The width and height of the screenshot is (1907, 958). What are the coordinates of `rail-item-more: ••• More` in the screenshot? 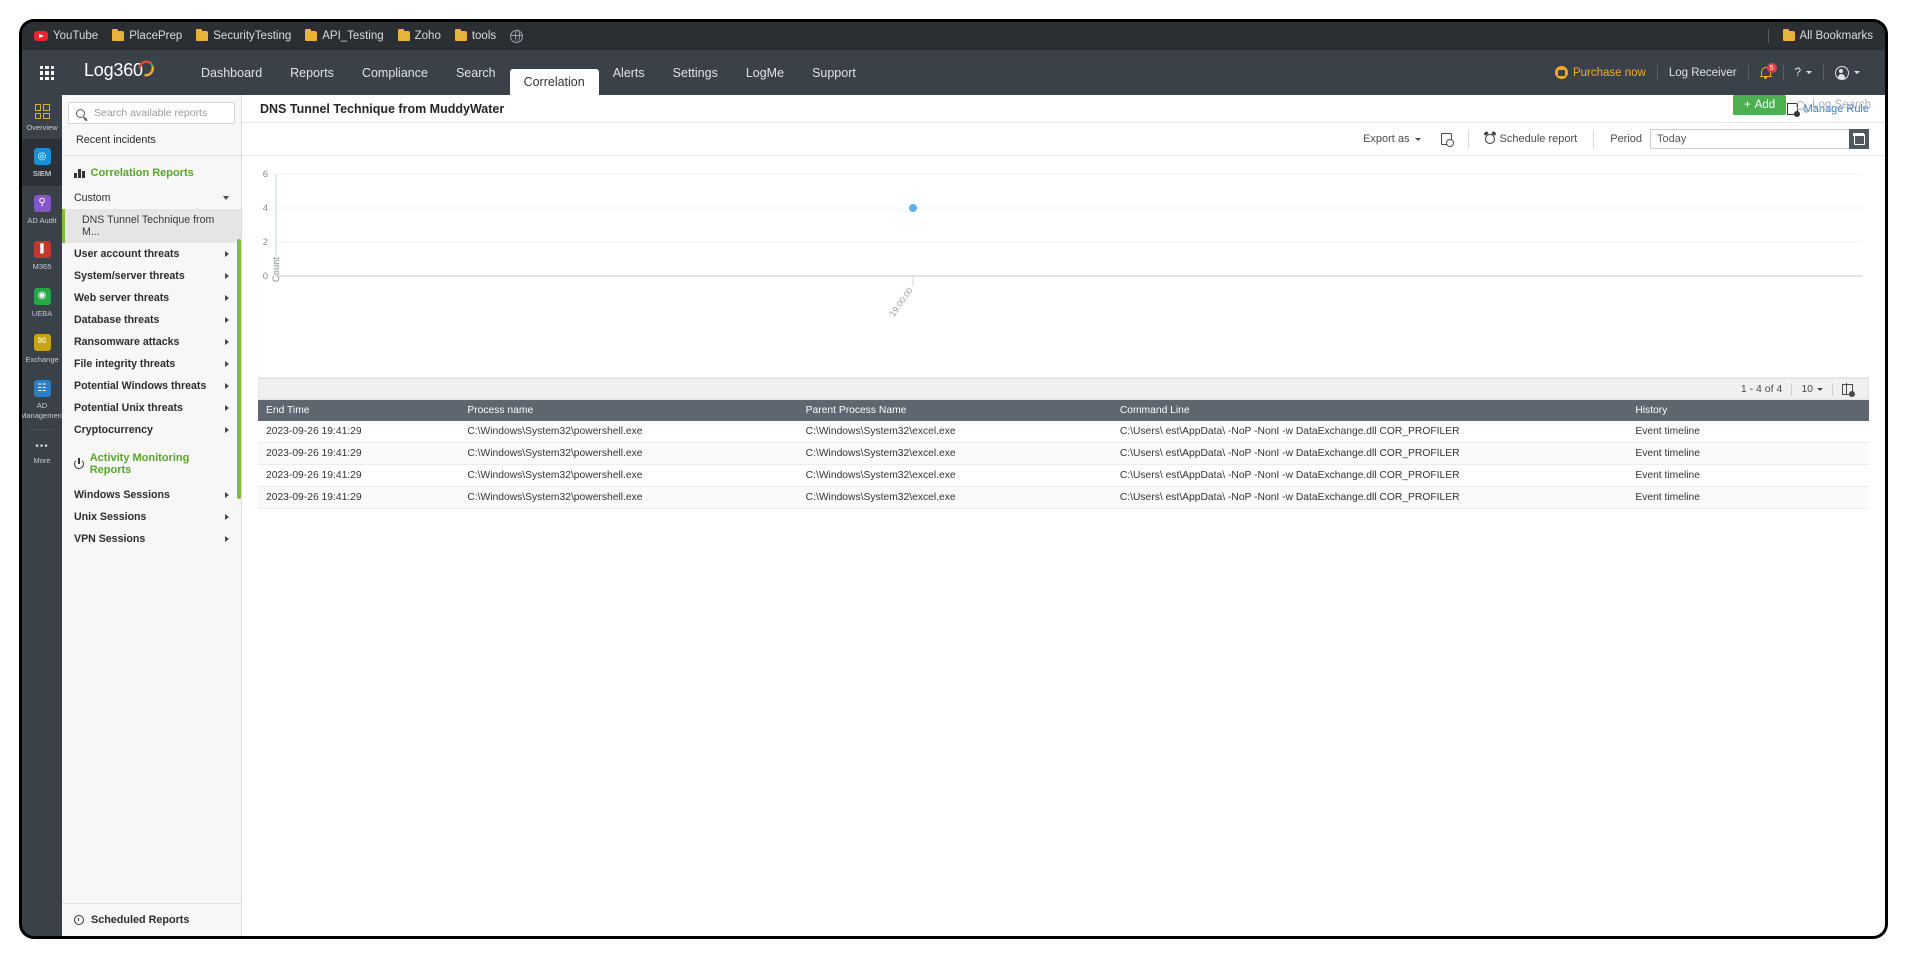 It's located at (42, 452).